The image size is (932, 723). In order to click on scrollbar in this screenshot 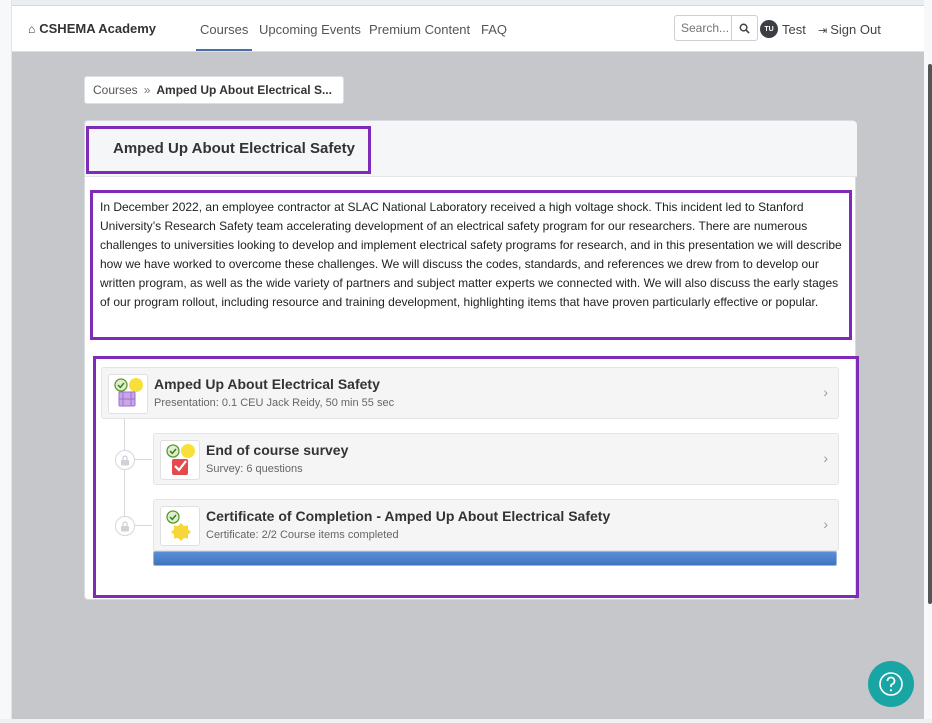, I will do `click(930, 334)`.